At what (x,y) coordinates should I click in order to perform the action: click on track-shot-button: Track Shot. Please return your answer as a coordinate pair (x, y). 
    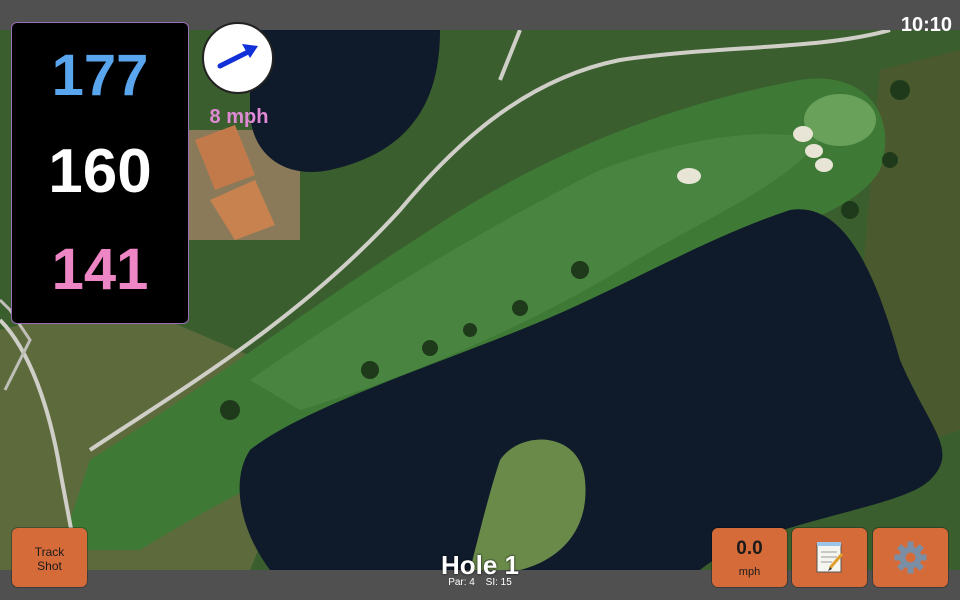
    Looking at the image, I should click on (49, 557).